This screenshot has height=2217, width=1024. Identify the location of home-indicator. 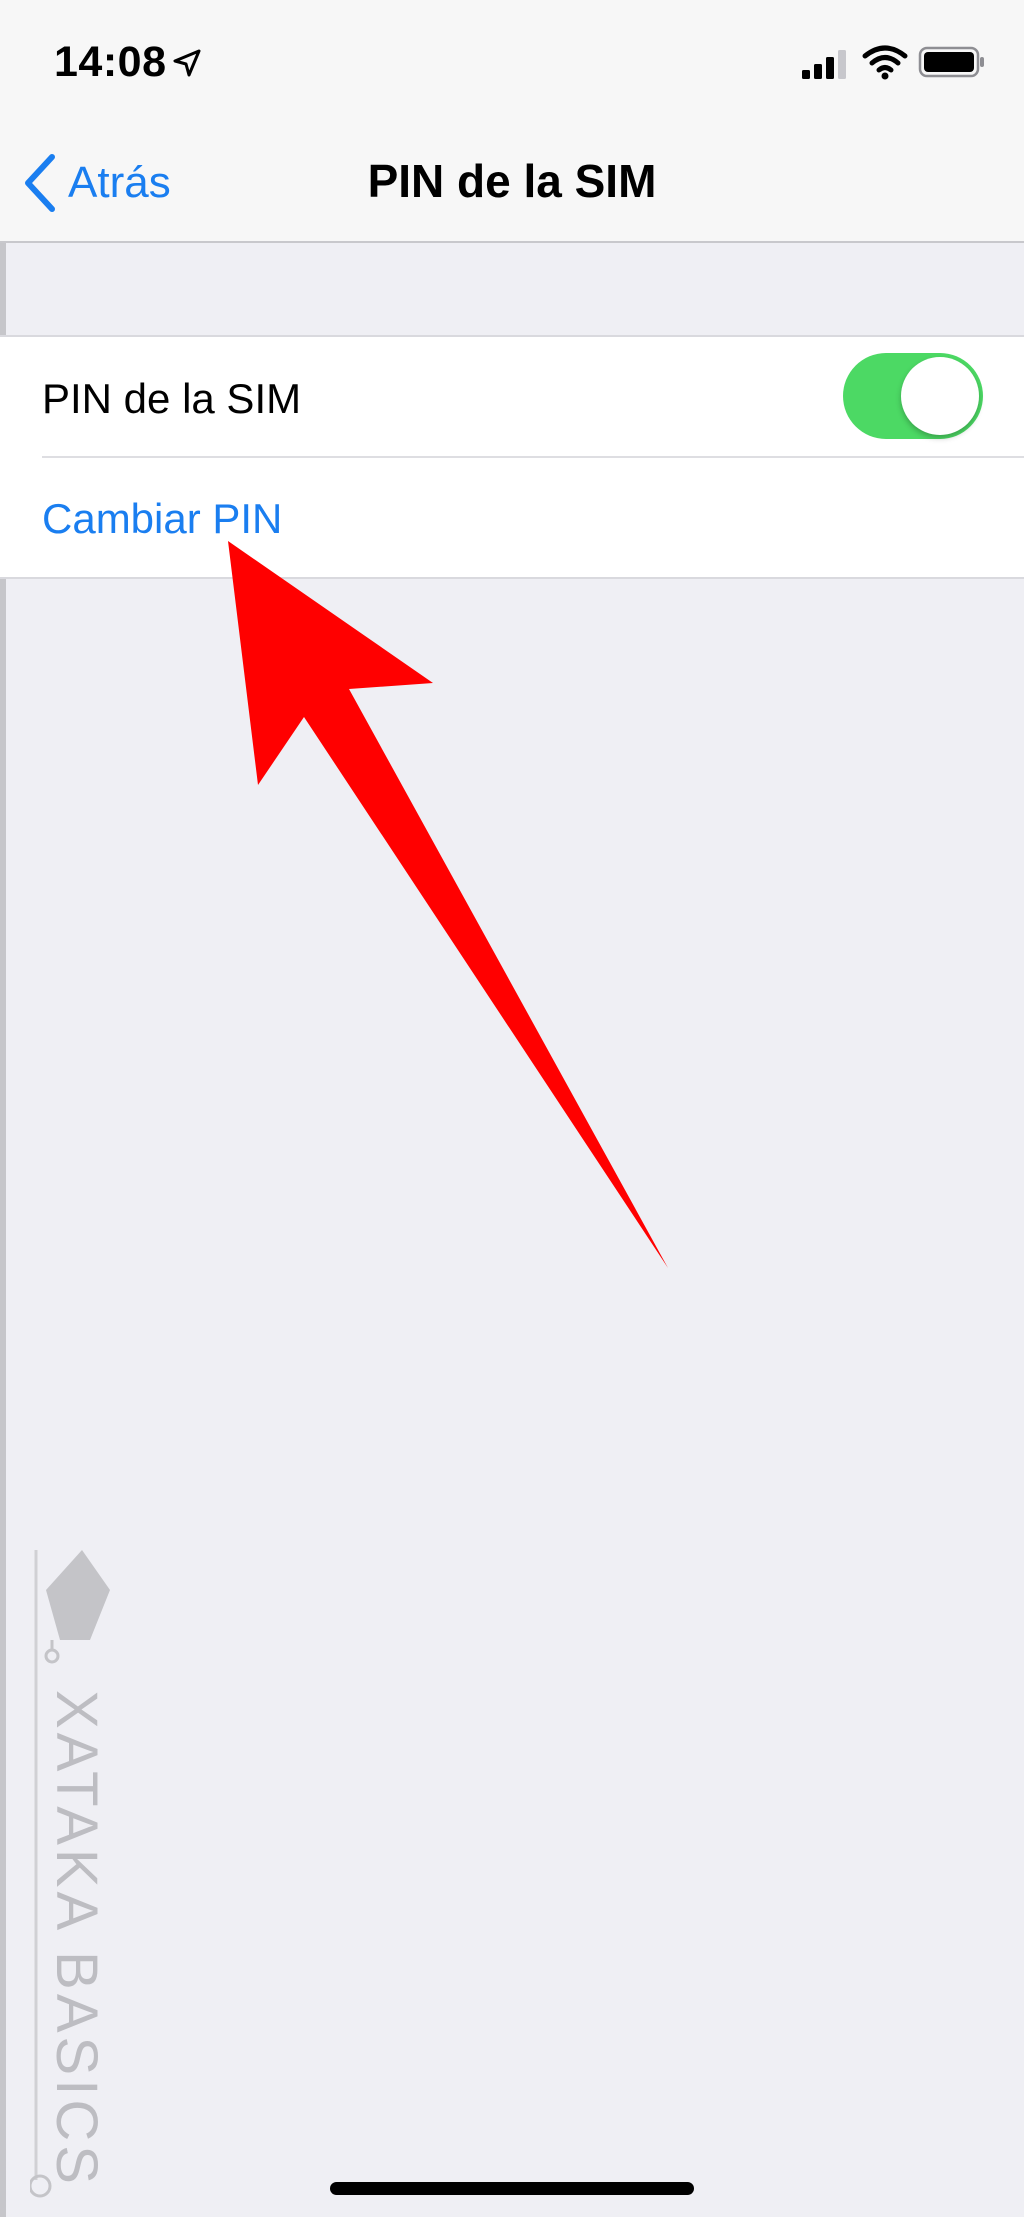
(512, 2188).